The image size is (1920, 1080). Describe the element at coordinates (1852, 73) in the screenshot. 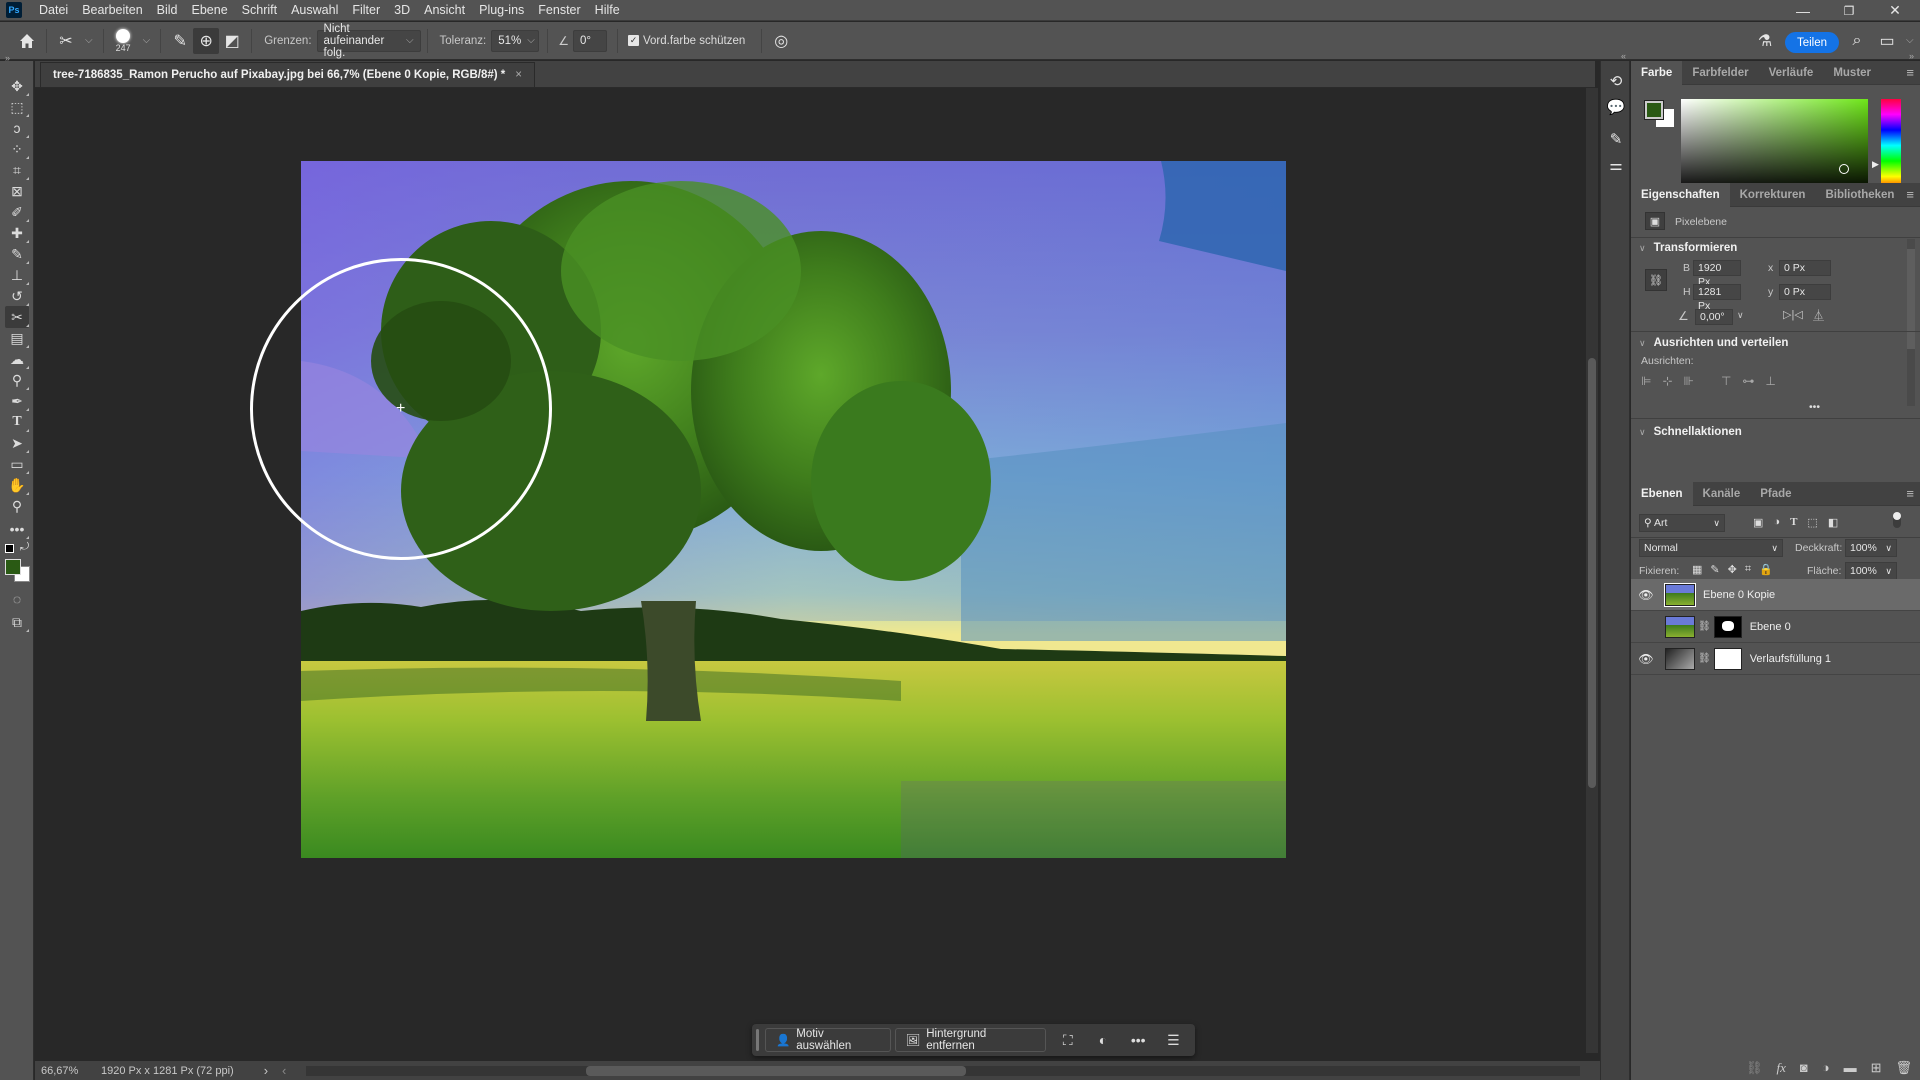

I see `tab-muster: Muster` at that location.